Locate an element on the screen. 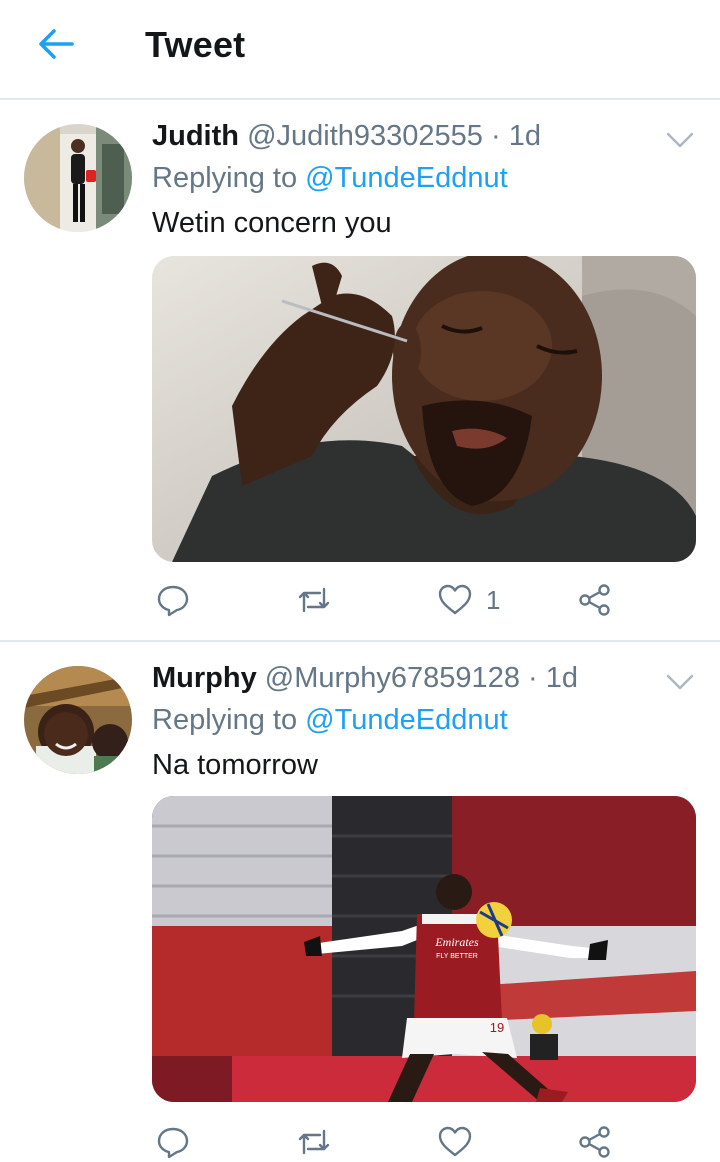 This screenshot has width=720, height=1162. top-app-bar: Tweet is located at coordinates (360, 49).